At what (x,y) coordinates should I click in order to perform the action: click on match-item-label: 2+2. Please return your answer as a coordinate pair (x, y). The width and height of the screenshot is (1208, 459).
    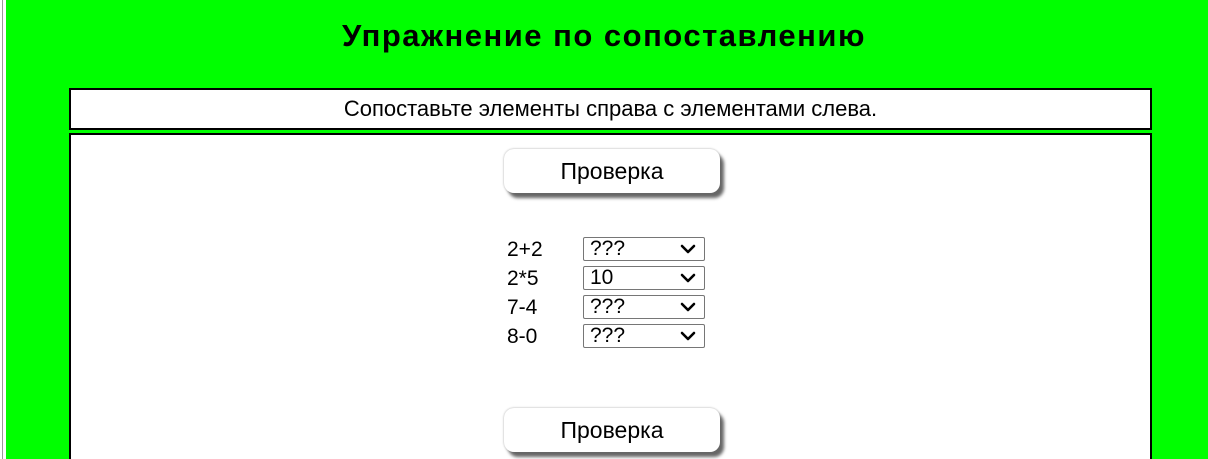
    Looking at the image, I should click on (525, 249).